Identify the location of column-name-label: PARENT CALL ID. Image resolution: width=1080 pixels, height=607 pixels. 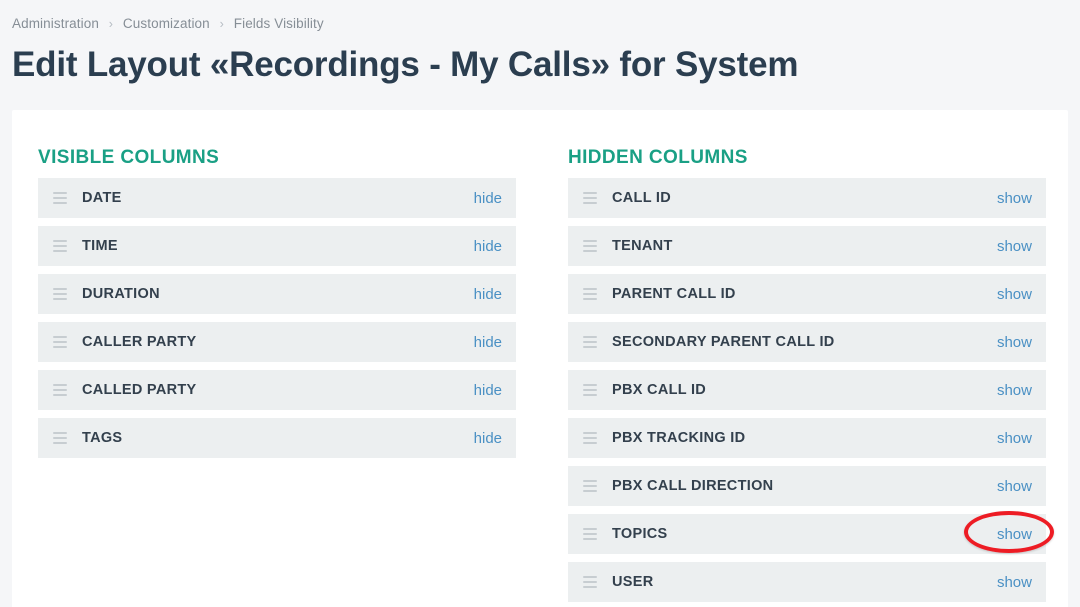
(674, 294).